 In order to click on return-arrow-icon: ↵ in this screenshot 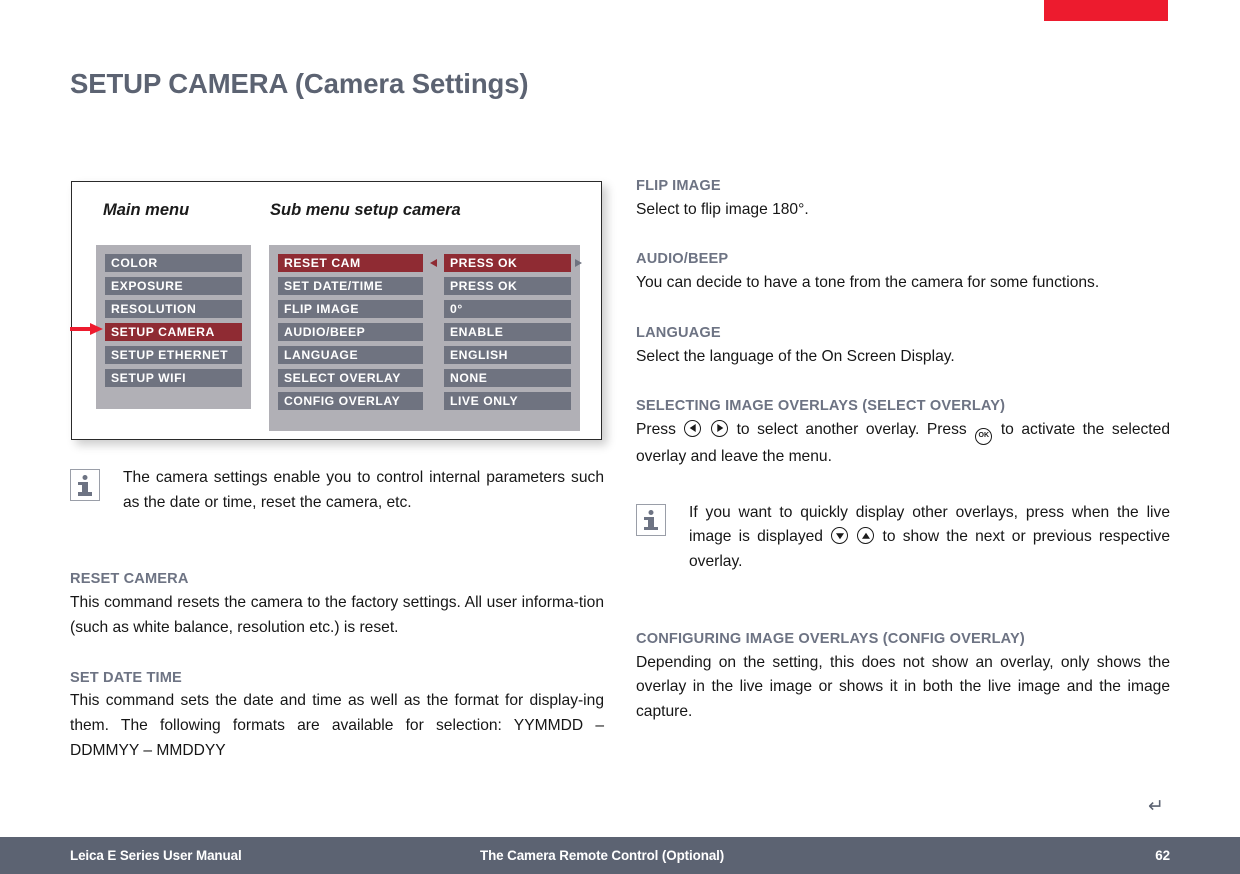, I will do `click(1156, 806)`.